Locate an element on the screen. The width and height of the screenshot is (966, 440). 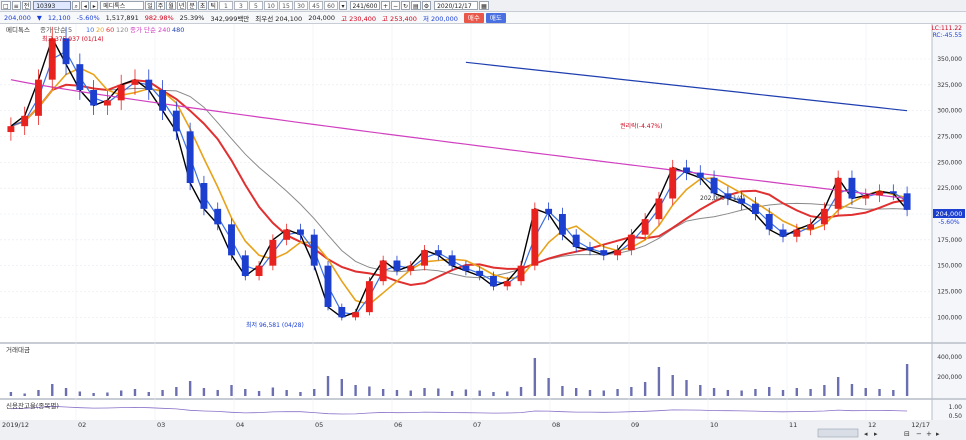
data-count-input: 241/600 is located at coordinates (364, 5).